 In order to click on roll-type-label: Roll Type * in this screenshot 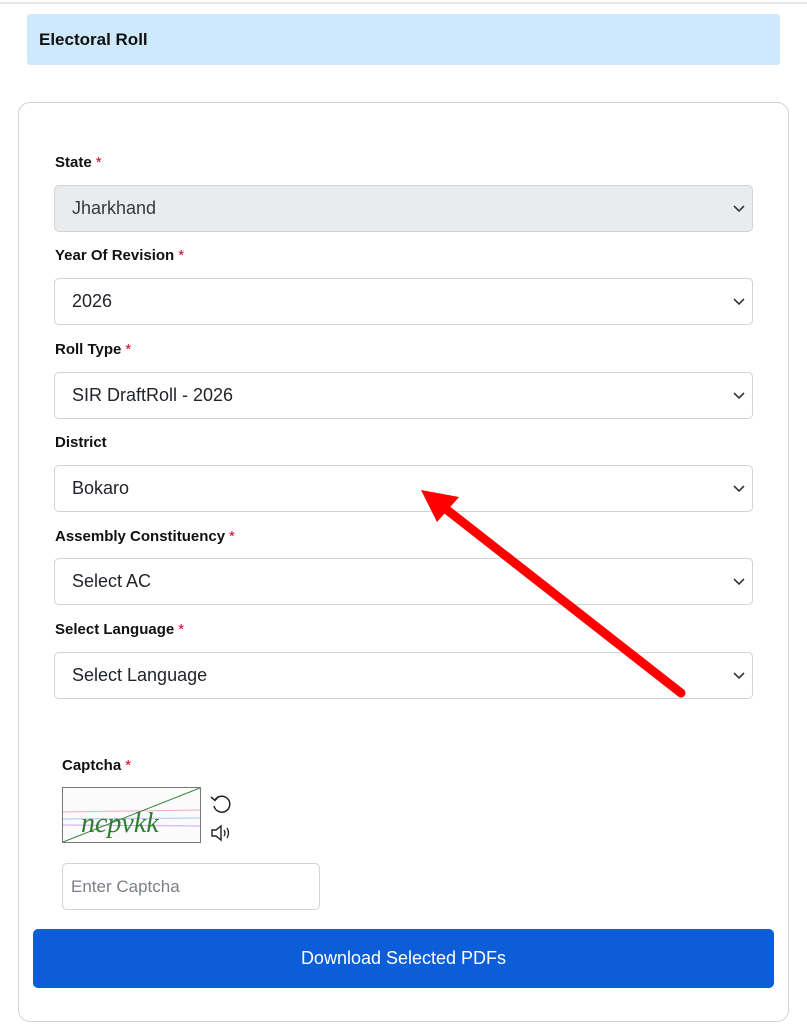, I will do `click(93, 349)`.